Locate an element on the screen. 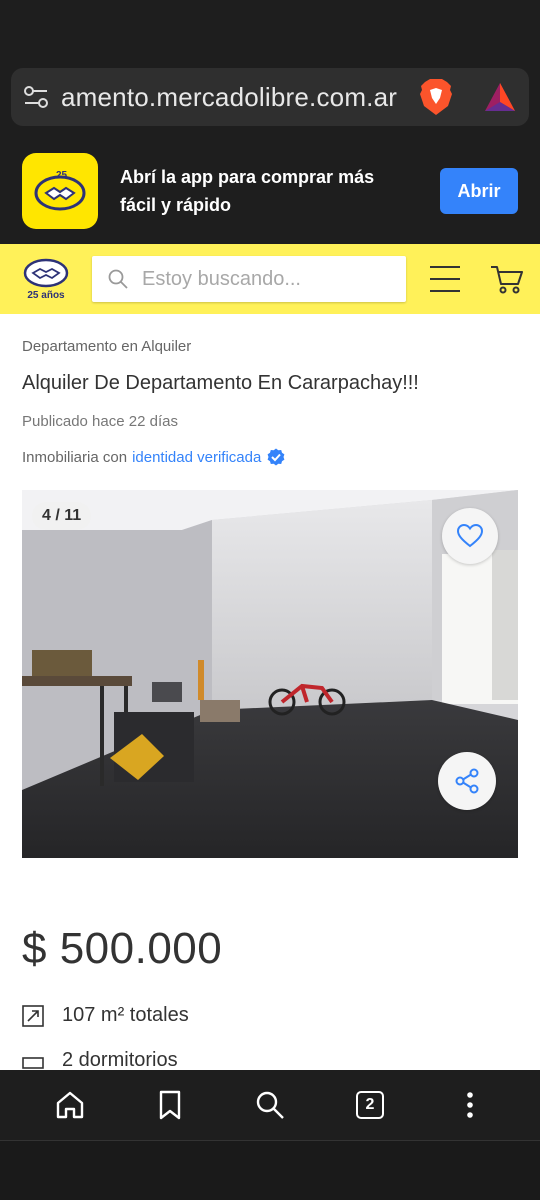  attribute-area: 107 m² totales is located at coordinates (270, 1015).